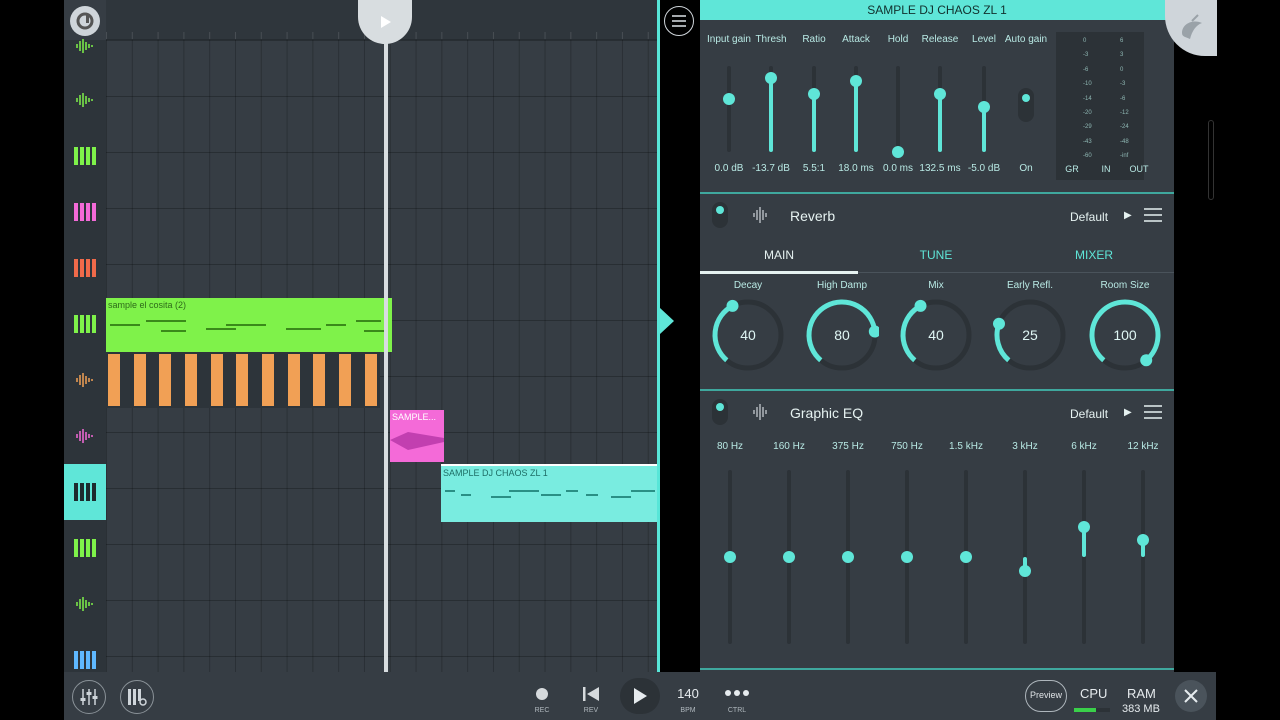  Describe the element at coordinates (936, 255) in the screenshot. I see `tab-tune: TUNE` at that location.